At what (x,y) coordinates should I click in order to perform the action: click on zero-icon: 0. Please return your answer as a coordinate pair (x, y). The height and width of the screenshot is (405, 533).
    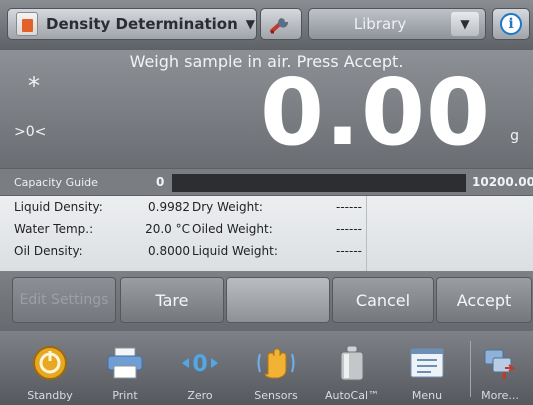
    Looking at the image, I should click on (200, 363).